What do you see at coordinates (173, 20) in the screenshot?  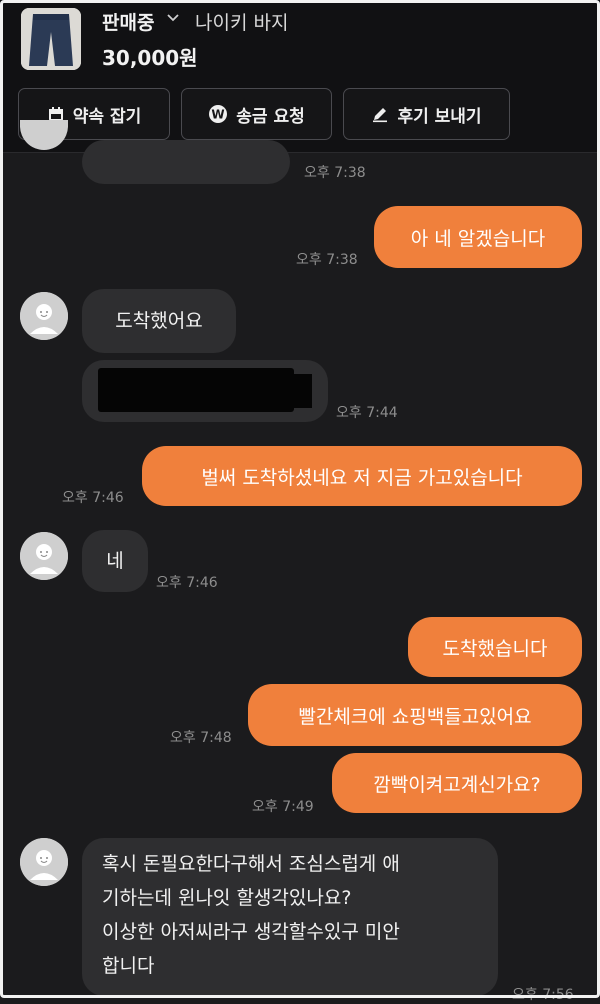 I see `chevron-down-icon` at bounding box center [173, 20].